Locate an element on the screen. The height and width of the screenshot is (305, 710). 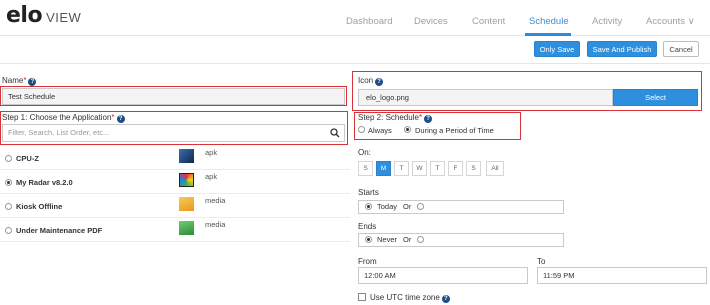
tab-accounts: Accounts ∨ is located at coordinates (670, 21).